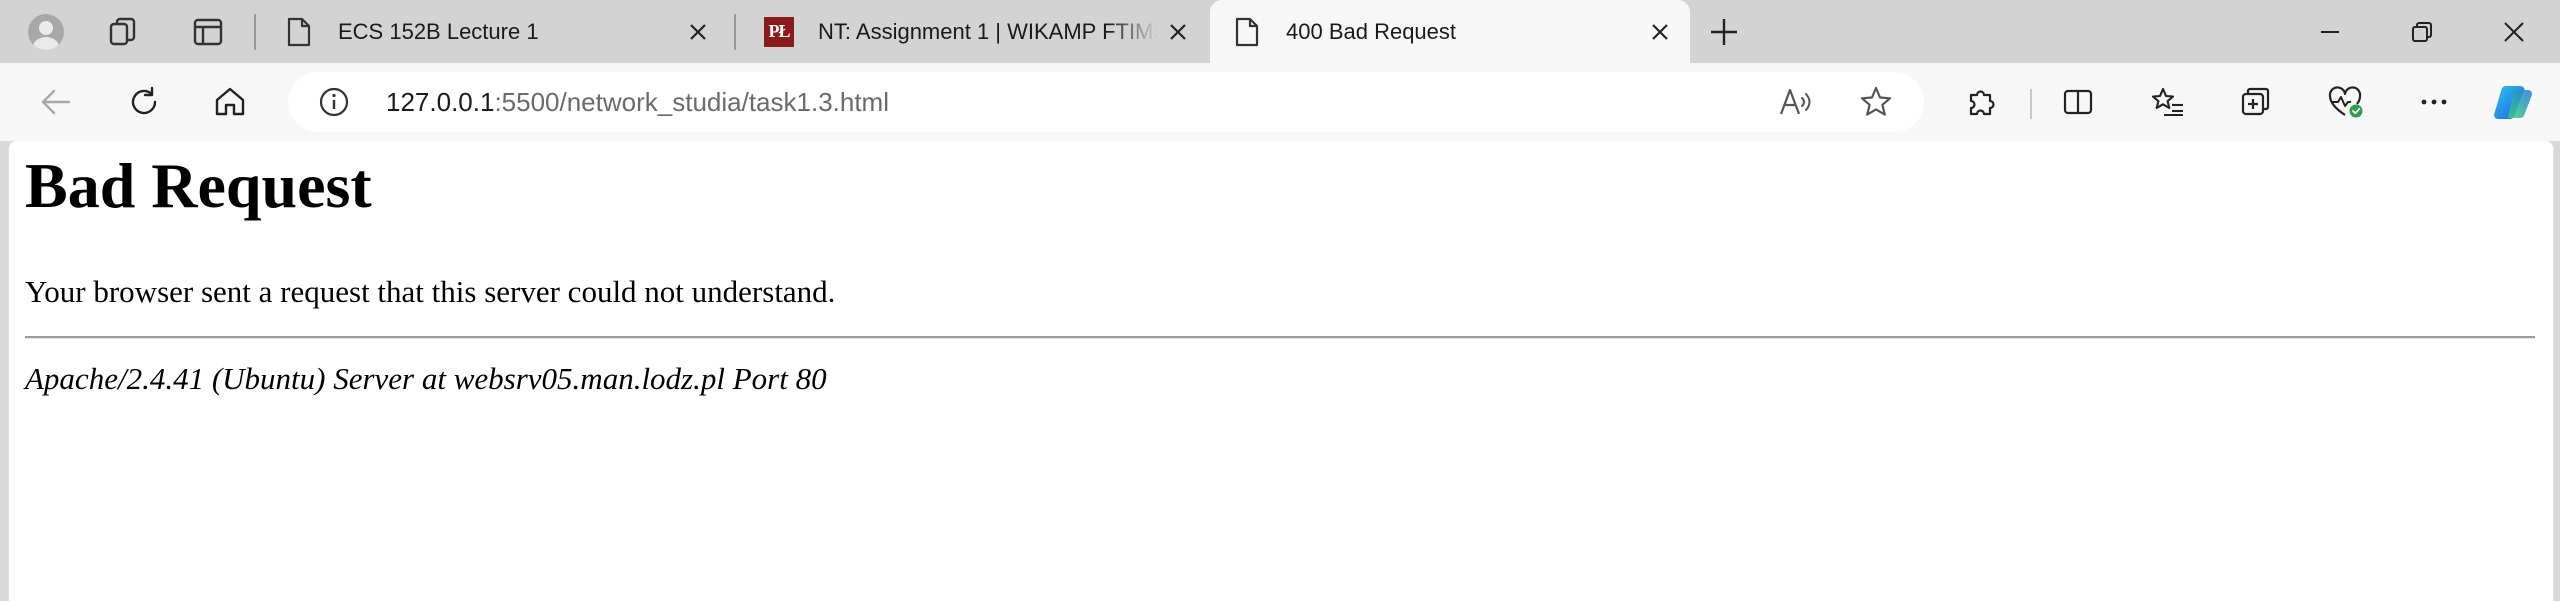  I want to click on read-aloud-button, so click(1796, 102).